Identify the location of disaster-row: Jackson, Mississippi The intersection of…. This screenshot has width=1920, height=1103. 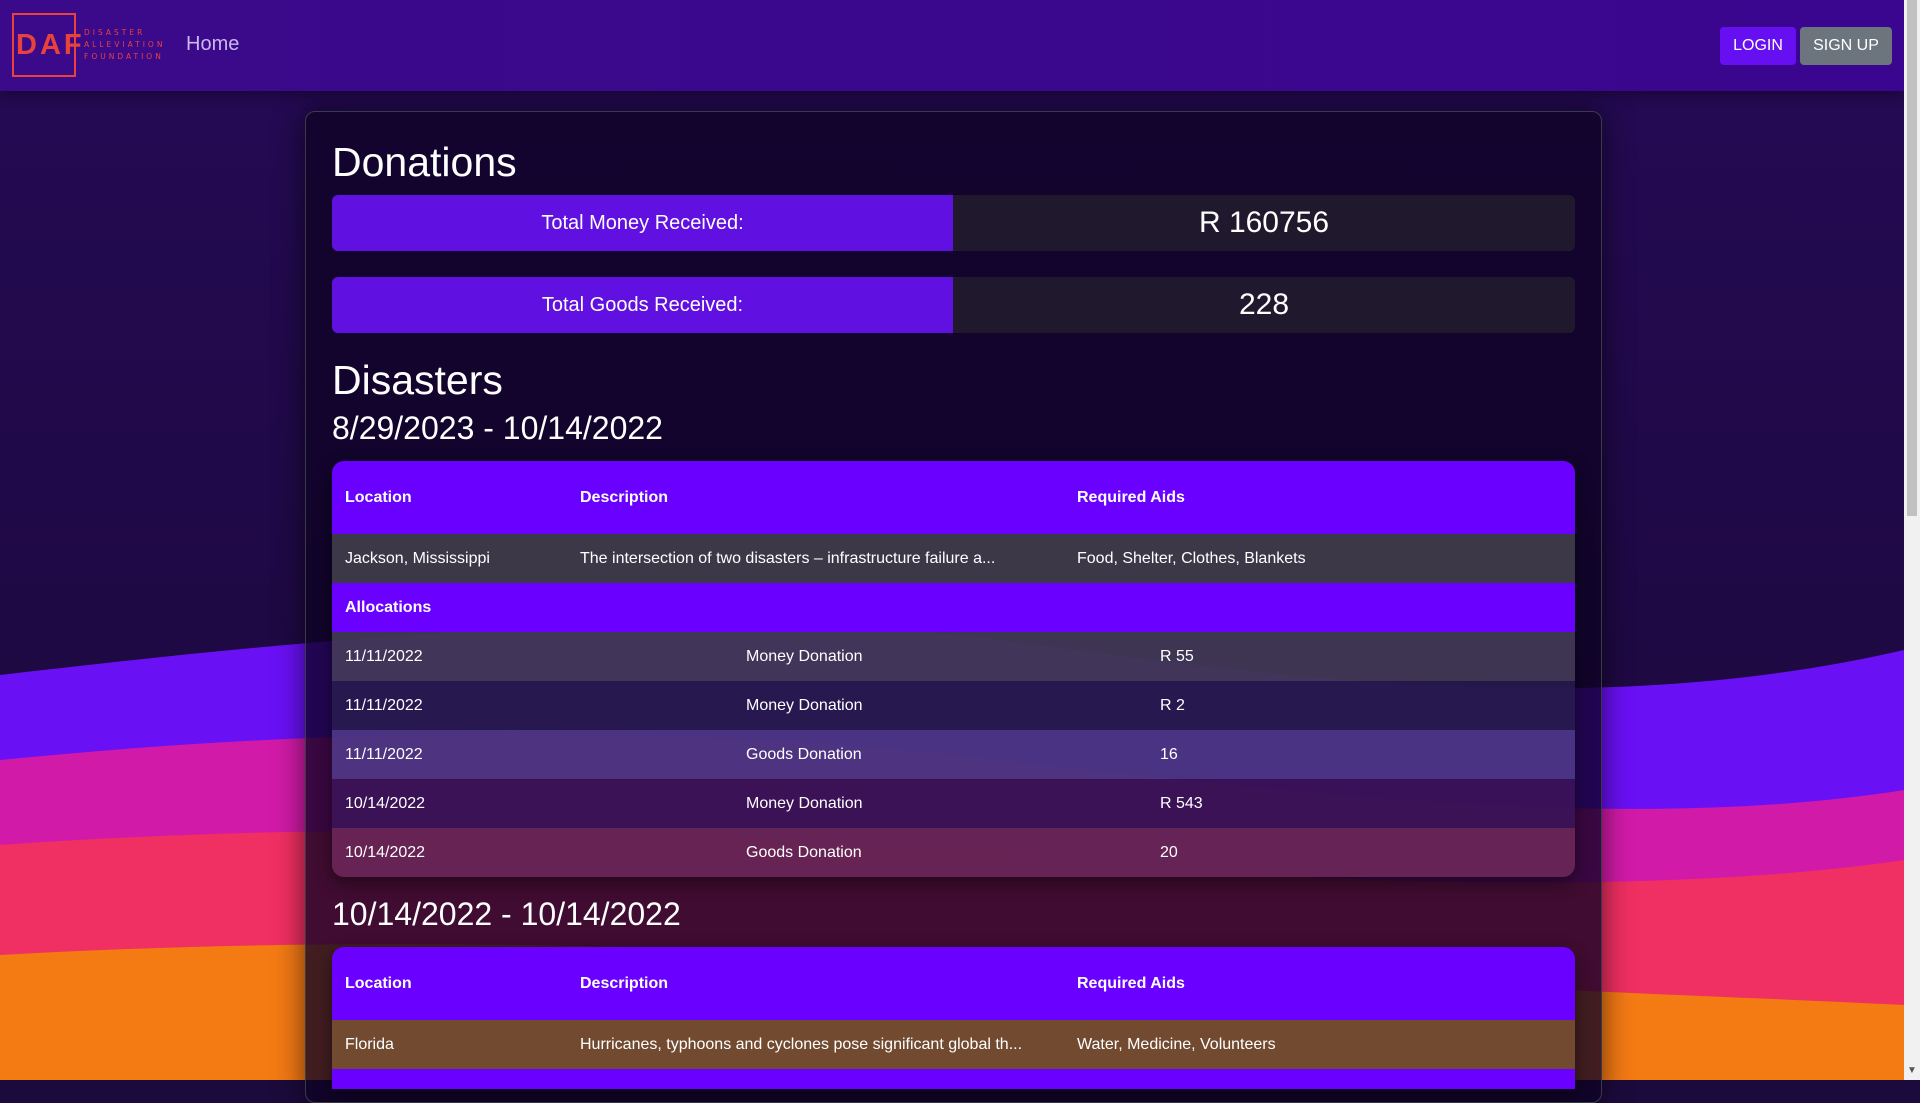
(953, 558).